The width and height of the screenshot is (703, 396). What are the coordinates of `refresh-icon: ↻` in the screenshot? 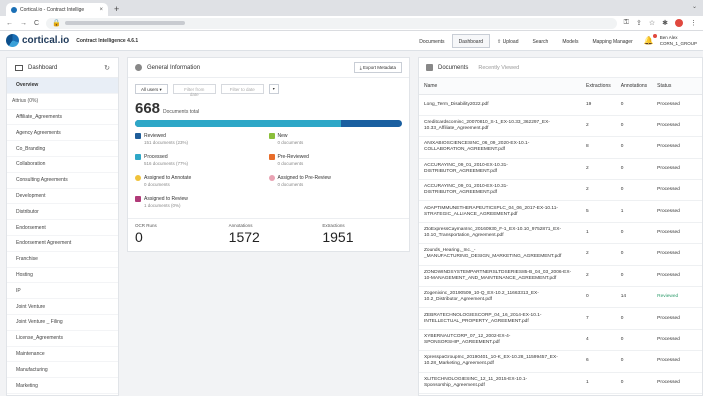 It's located at (107, 68).